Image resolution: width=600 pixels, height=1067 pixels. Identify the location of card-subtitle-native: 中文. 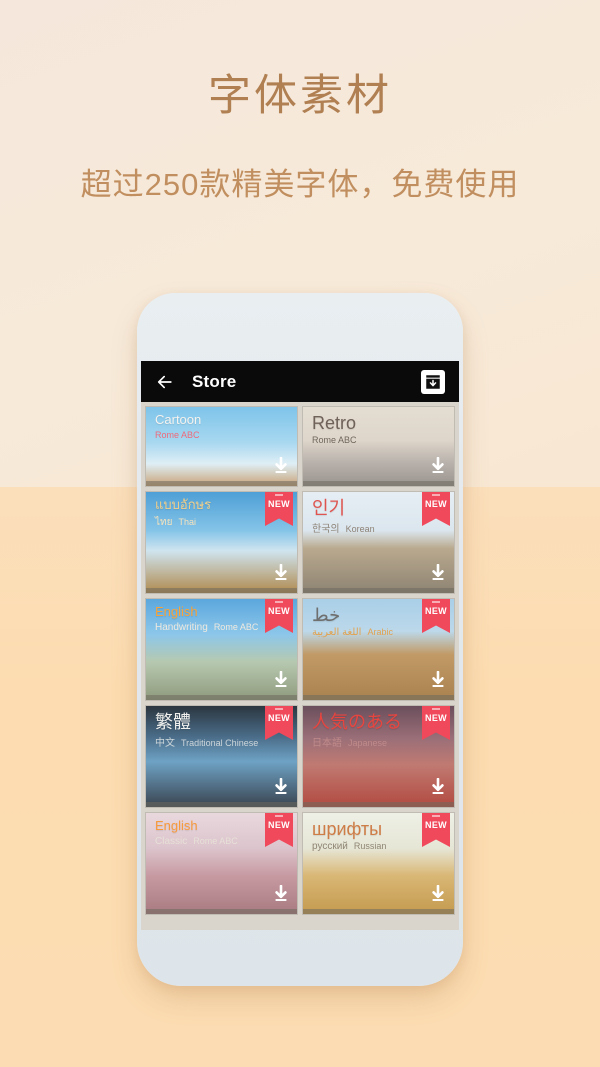
(165, 744).